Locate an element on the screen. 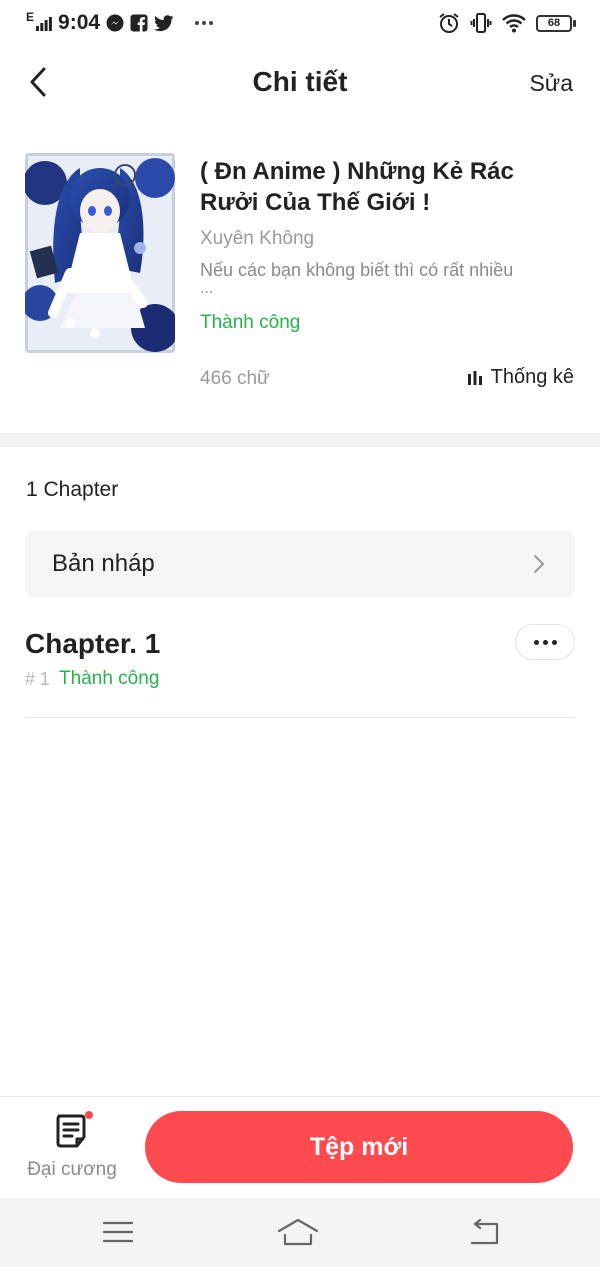 This screenshot has height=1267, width=600. chapter-more-button is located at coordinates (545, 642).